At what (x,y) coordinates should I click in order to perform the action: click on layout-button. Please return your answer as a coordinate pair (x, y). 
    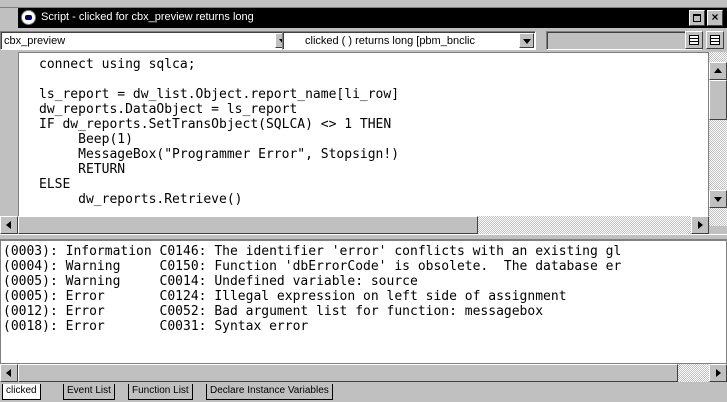
    Looking at the image, I should click on (715, 40).